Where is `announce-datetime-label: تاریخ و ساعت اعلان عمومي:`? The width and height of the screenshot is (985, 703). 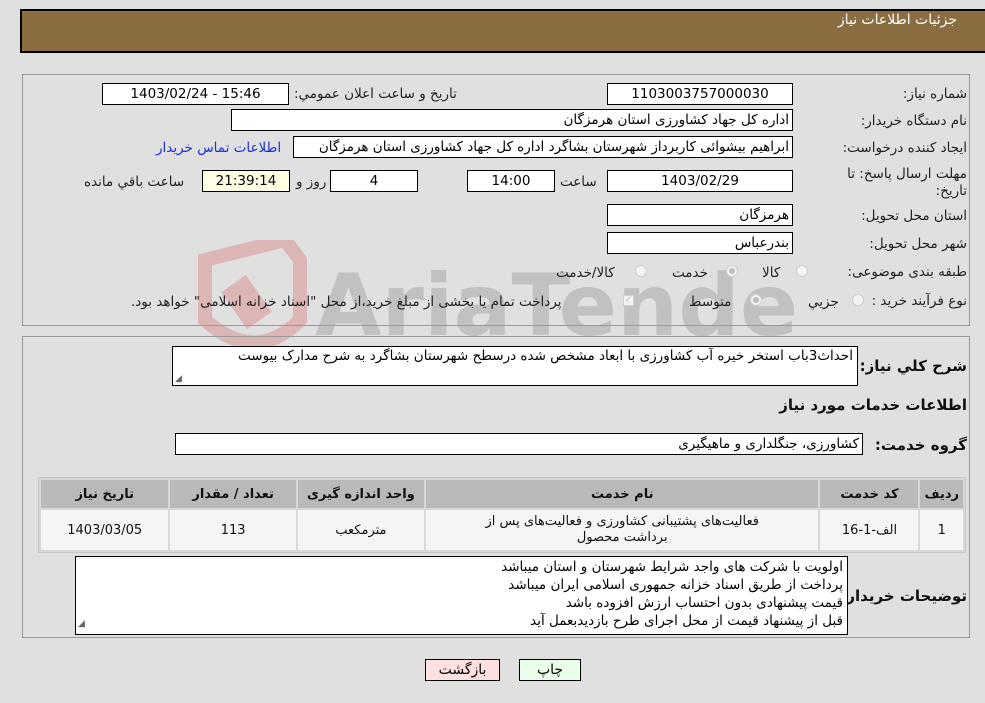 announce-datetime-label: تاریخ و ساعت اعلان عمومي: is located at coordinates (375, 94).